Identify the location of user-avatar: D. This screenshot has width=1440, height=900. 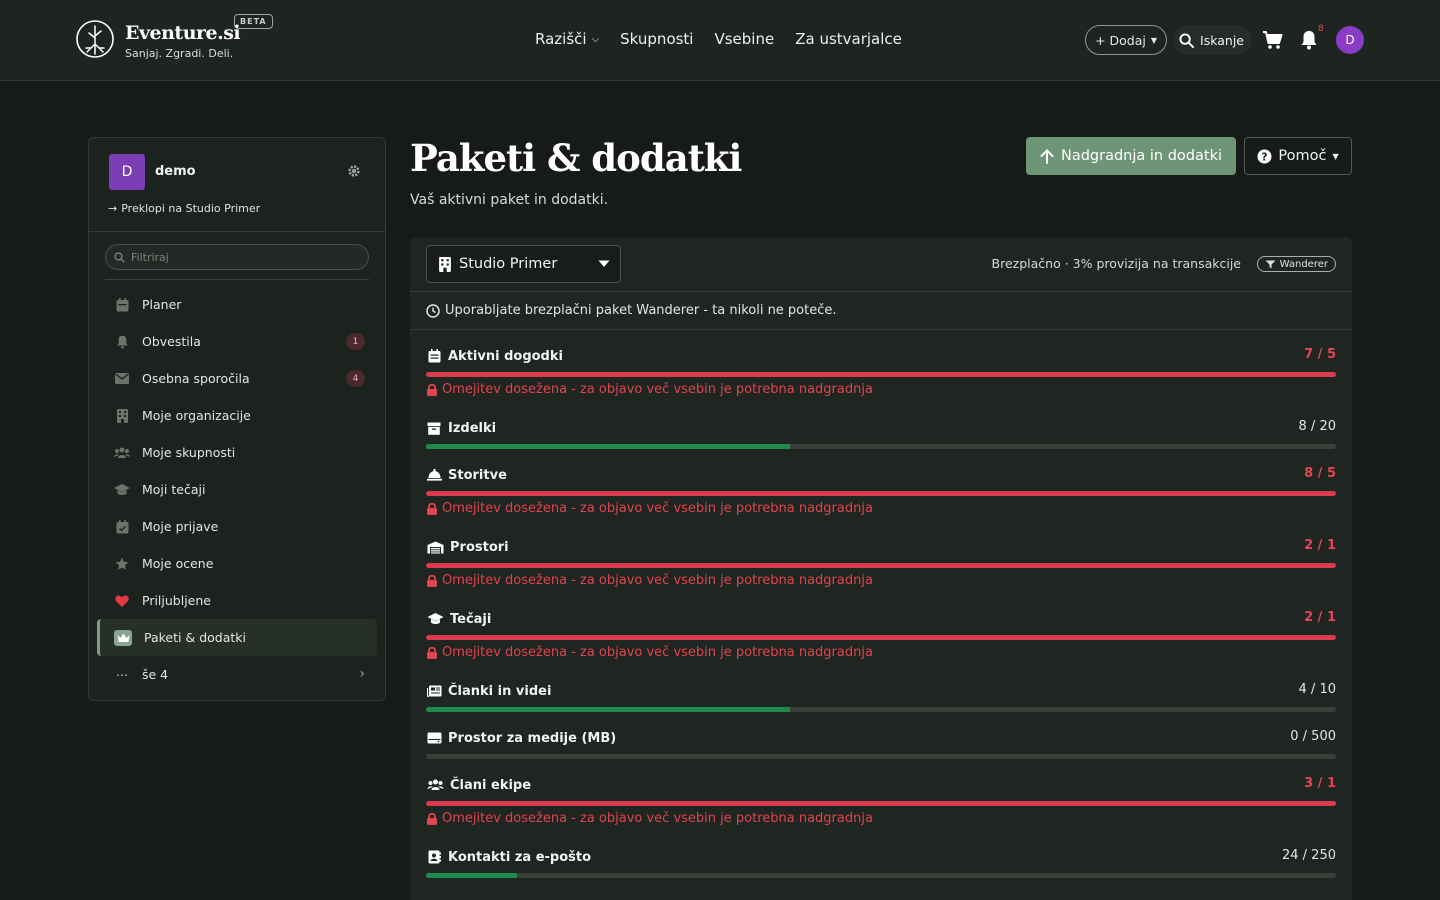
(1350, 40).